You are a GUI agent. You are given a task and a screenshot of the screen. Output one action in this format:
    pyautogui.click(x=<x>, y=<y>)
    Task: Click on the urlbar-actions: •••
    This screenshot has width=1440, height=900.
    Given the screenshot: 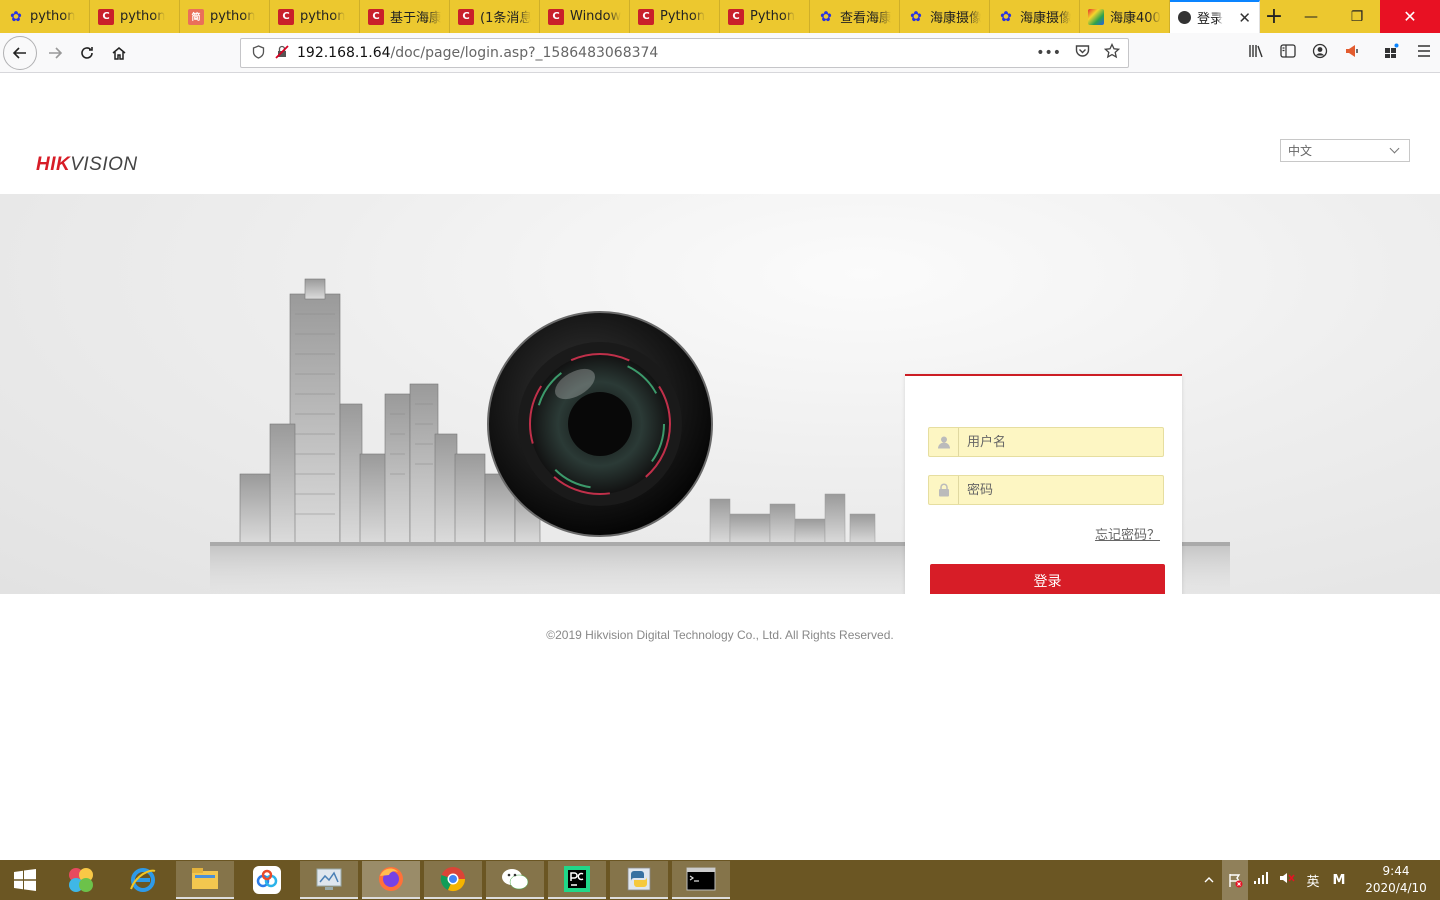 What is the action you would take?
    pyautogui.click(x=1078, y=52)
    